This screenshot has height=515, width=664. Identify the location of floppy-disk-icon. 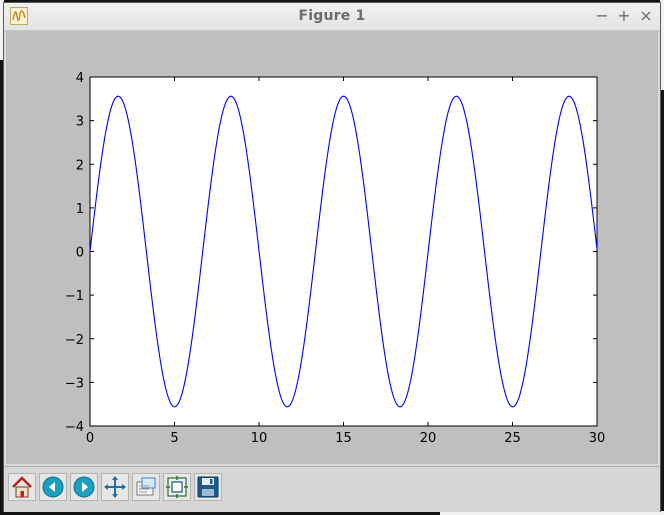
(208, 487).